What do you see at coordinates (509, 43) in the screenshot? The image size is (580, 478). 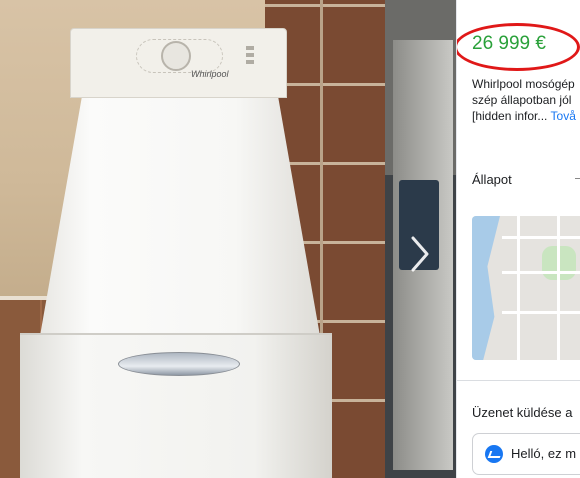 I see `listing-price: 26 999 €` at bounding box center [509, 43].